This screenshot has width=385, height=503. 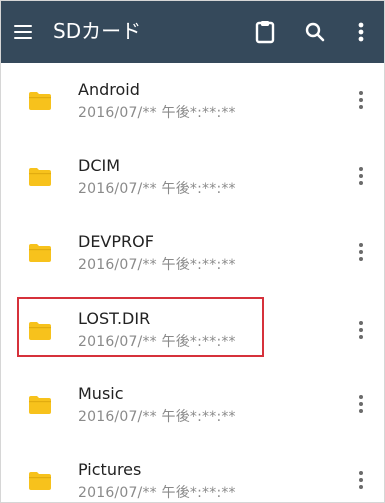 I want to click on folder-name: Pictures, so click(x=110, y=469).